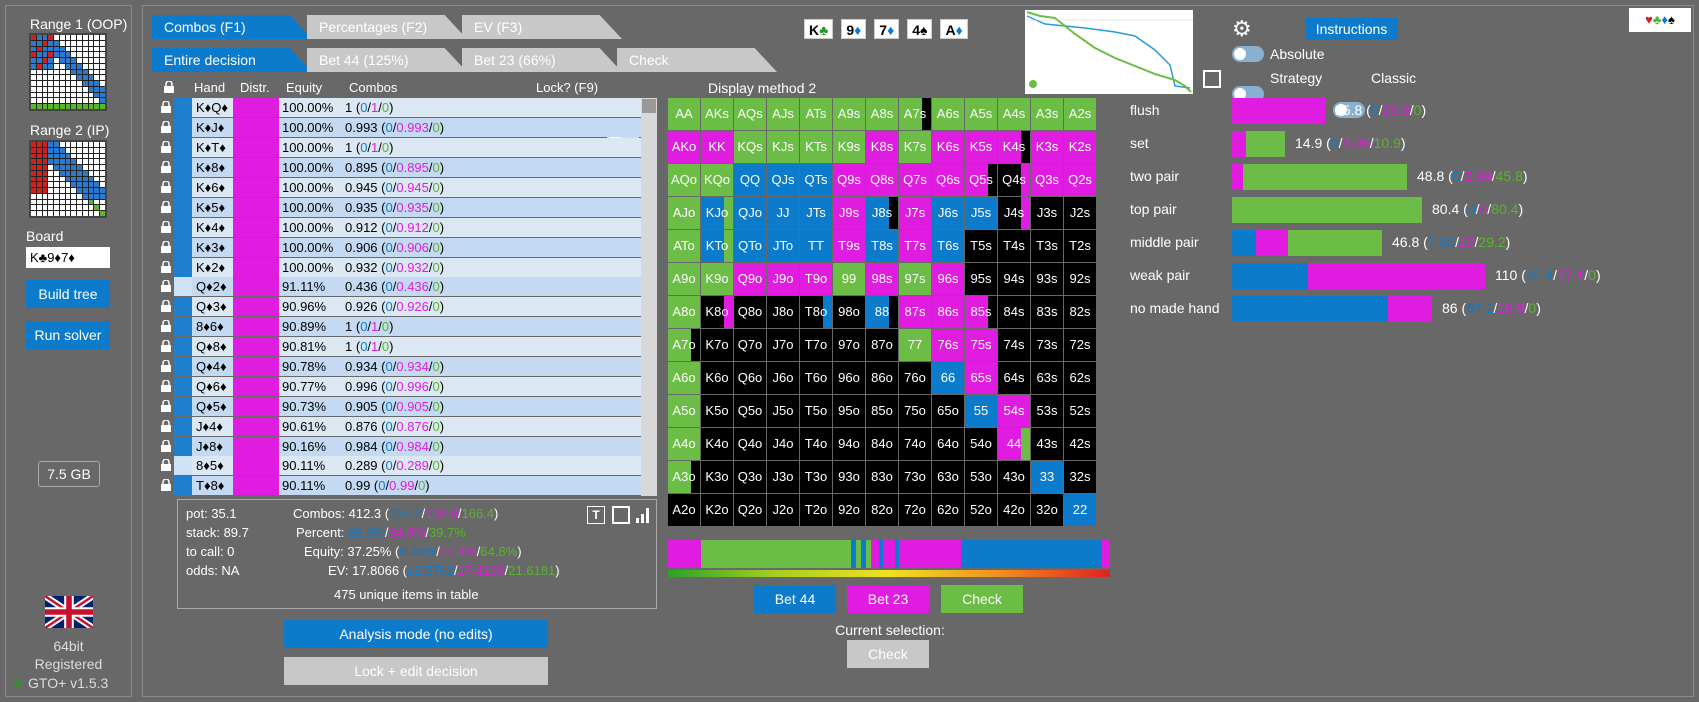  What do you see at coordinates (717, 345) in the screenshot?
I see `grid-cell: K7o` at bounding box center [717, 345].